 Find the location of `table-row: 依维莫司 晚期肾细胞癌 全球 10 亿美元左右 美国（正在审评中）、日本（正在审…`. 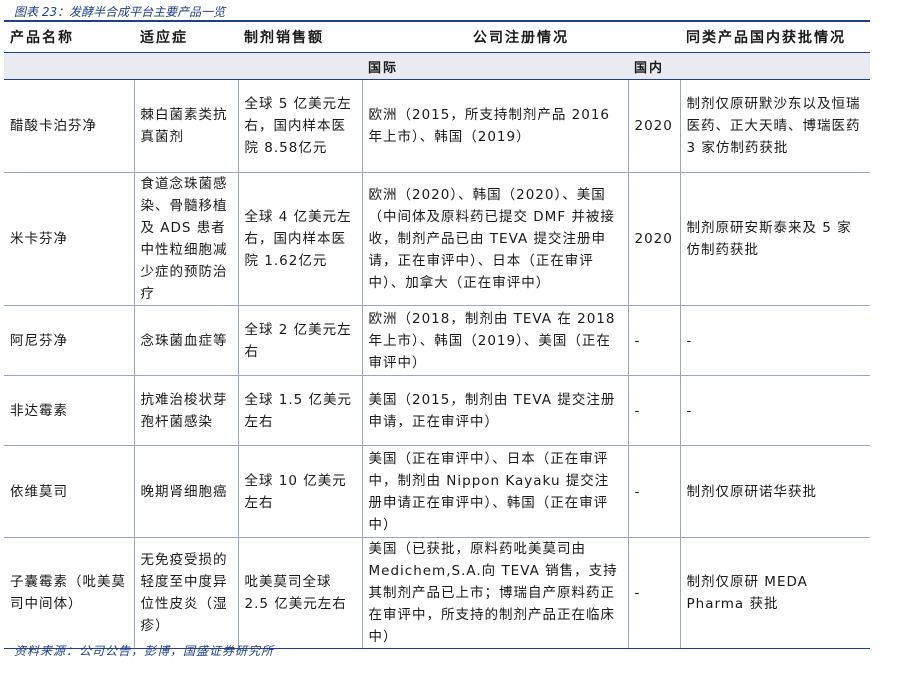

table-row: 依维莫司 晚期肾细胞癌 全球 10 亿美元左右 美国（正在审评中）、日本（正在审… is located at coordinates (437, 491).